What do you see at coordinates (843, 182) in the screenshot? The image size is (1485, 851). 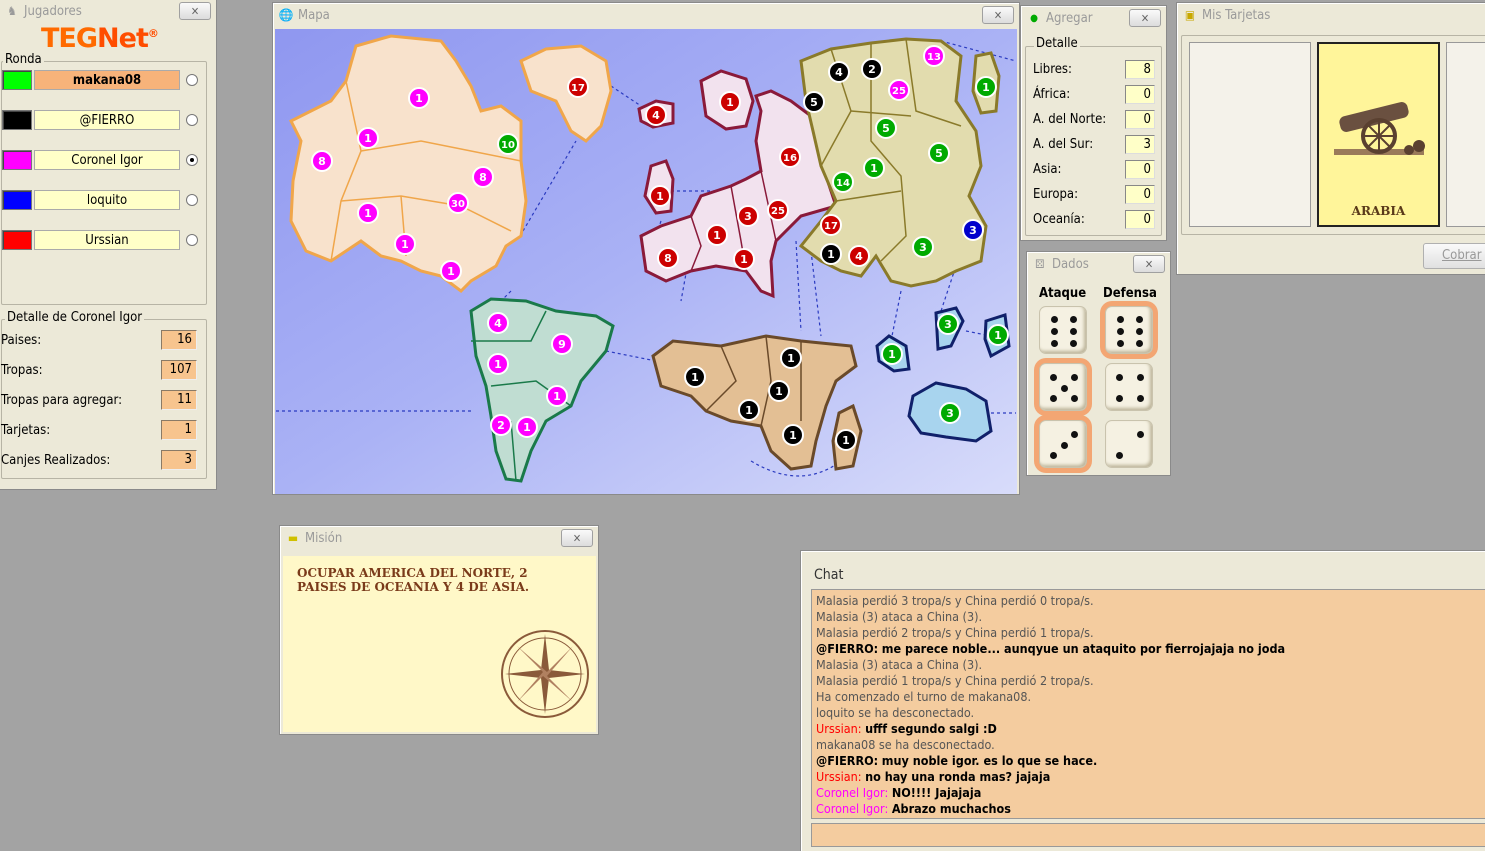 I see `army-marker: 14` at bounding box center [843, 182].